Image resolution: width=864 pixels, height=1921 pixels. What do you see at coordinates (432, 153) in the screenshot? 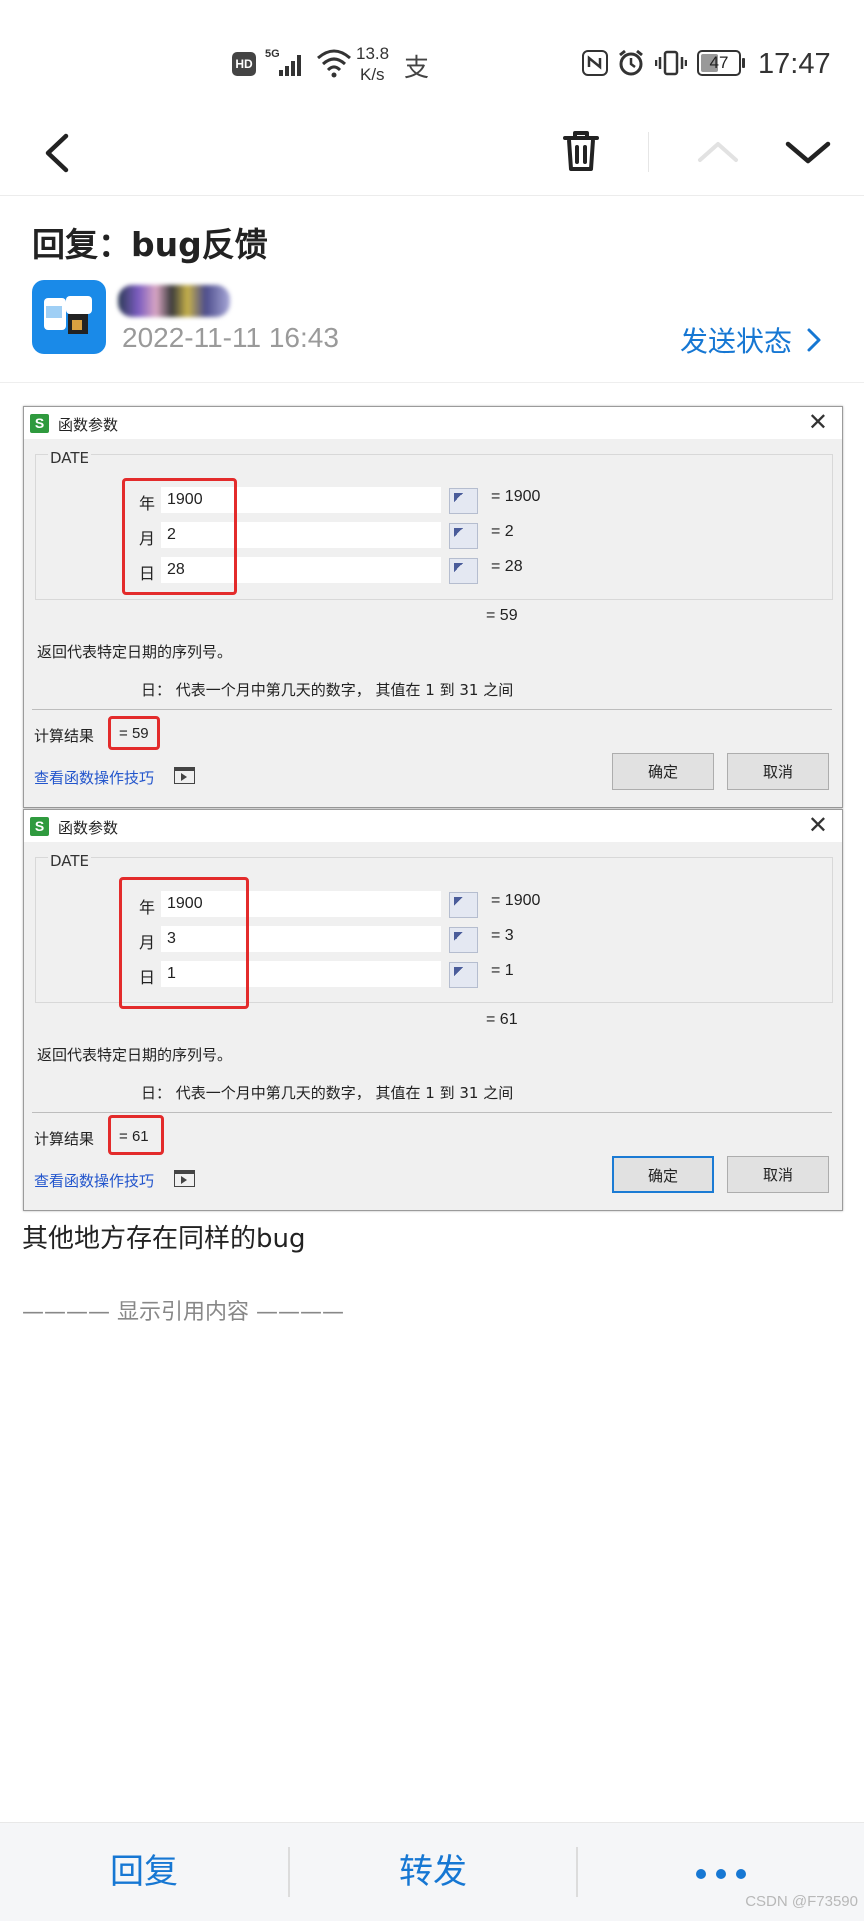
I see `nav-bar` at bounding box center [432, 153].